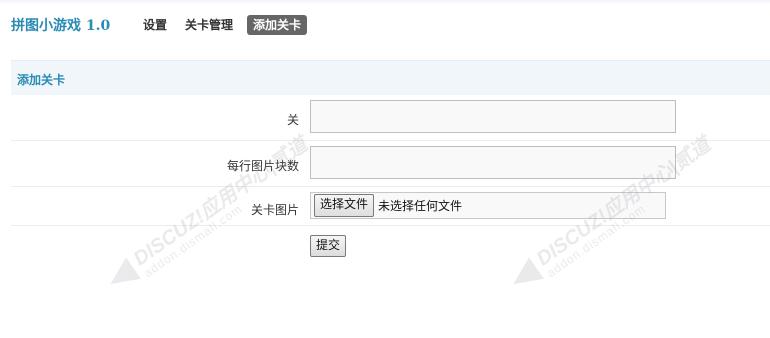 This screenshot has height=338, width=770. I want to click on choose-file-button: 选择文件, so click(344, 205).